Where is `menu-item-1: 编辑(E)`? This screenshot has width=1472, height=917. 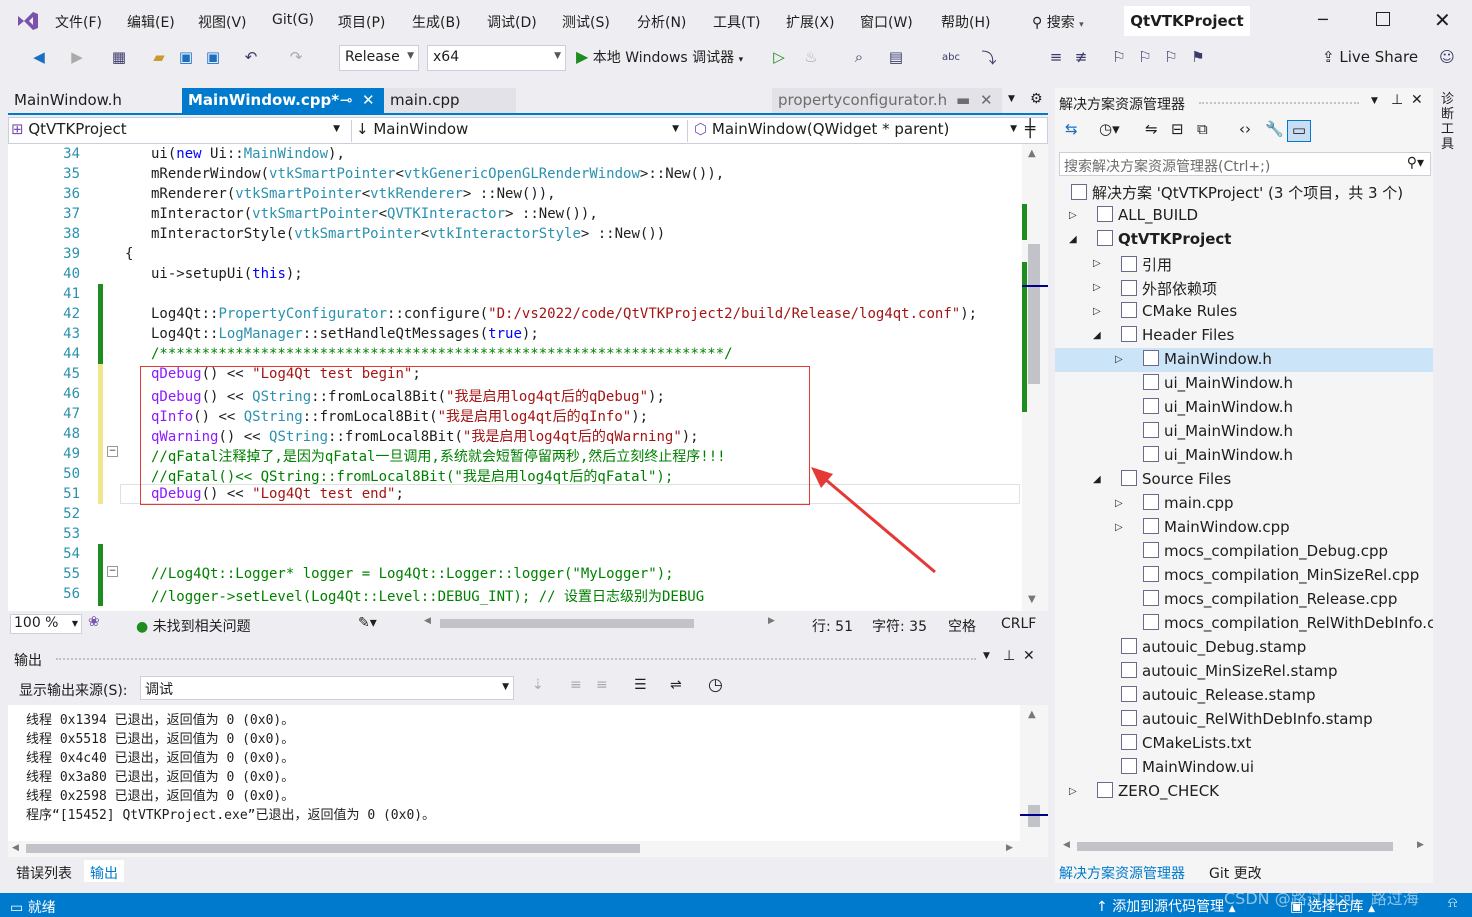
menu-item-1: 编辑(E) is located at coordinates (151, 22).